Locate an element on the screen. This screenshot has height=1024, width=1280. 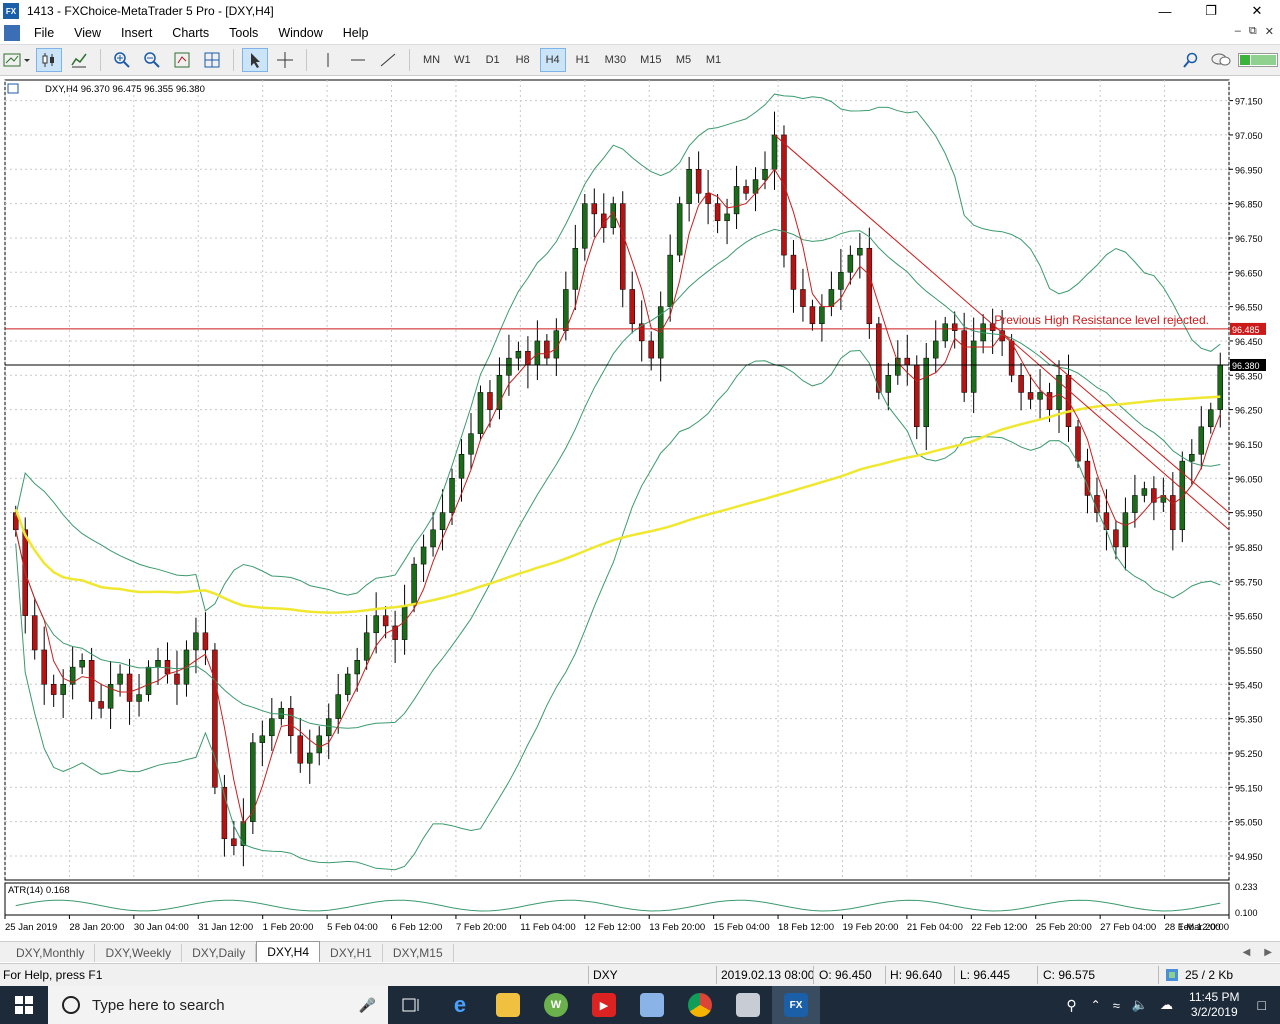
crosshair-icon is located at coordinates (285, 60).